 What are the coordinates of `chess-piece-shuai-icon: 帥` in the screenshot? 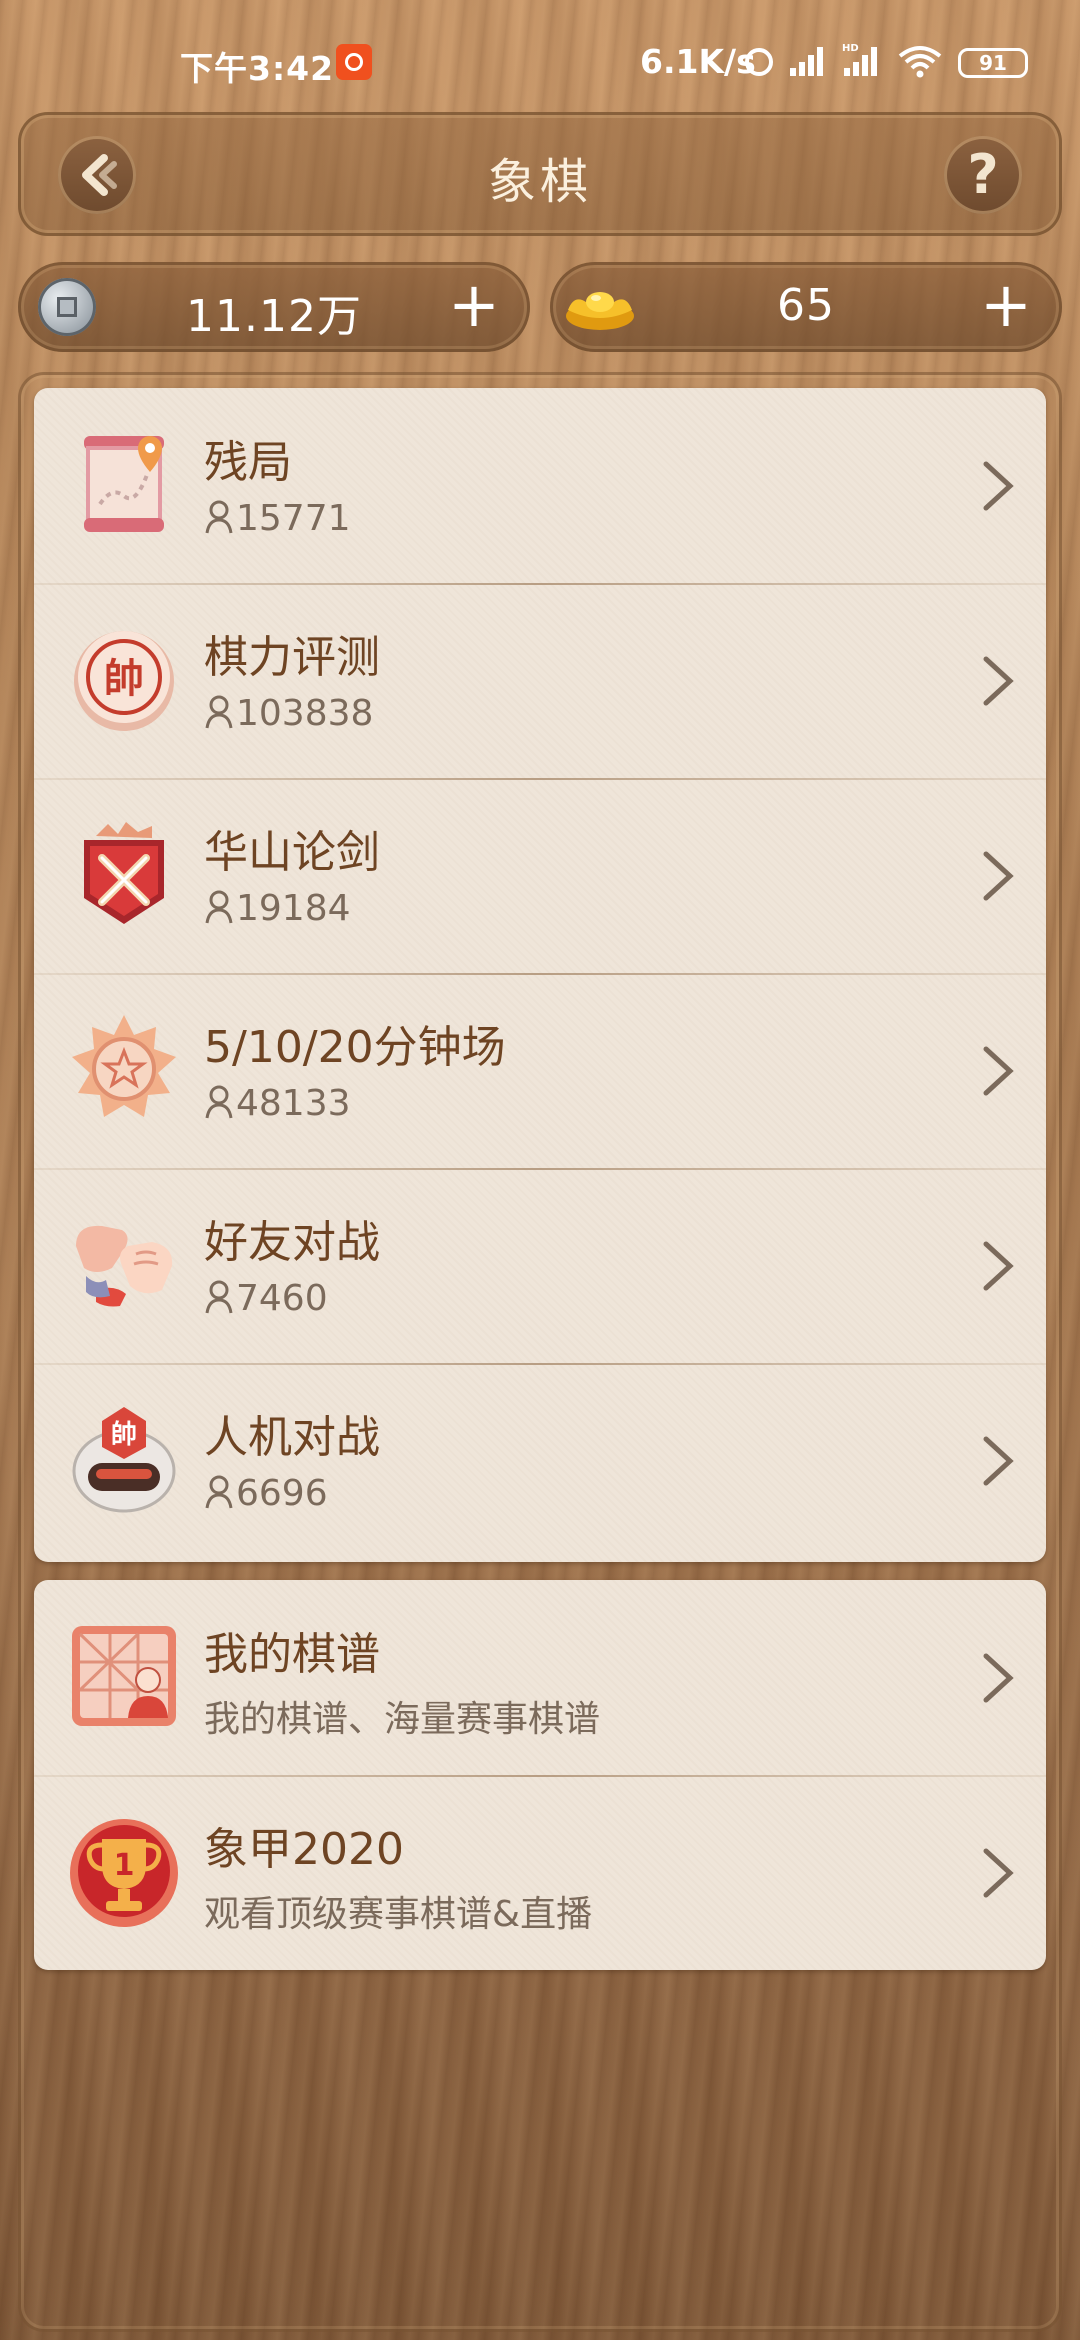 It's located at (124, 681).